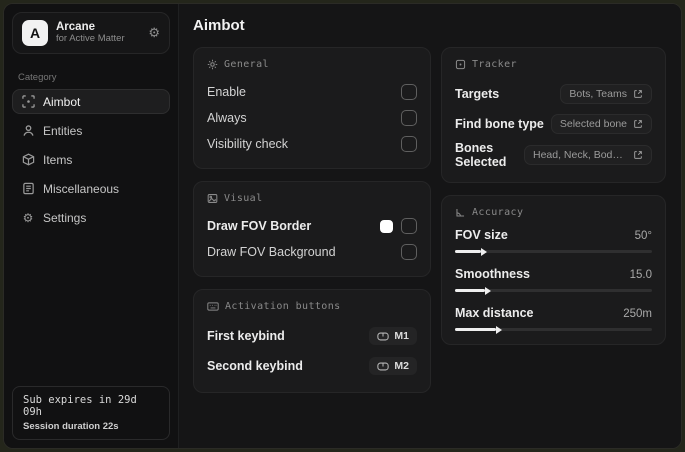  Describe the element at coordinates (409, 252) in the screenshot. I see `draw-fov-background-checkbox` at that location.